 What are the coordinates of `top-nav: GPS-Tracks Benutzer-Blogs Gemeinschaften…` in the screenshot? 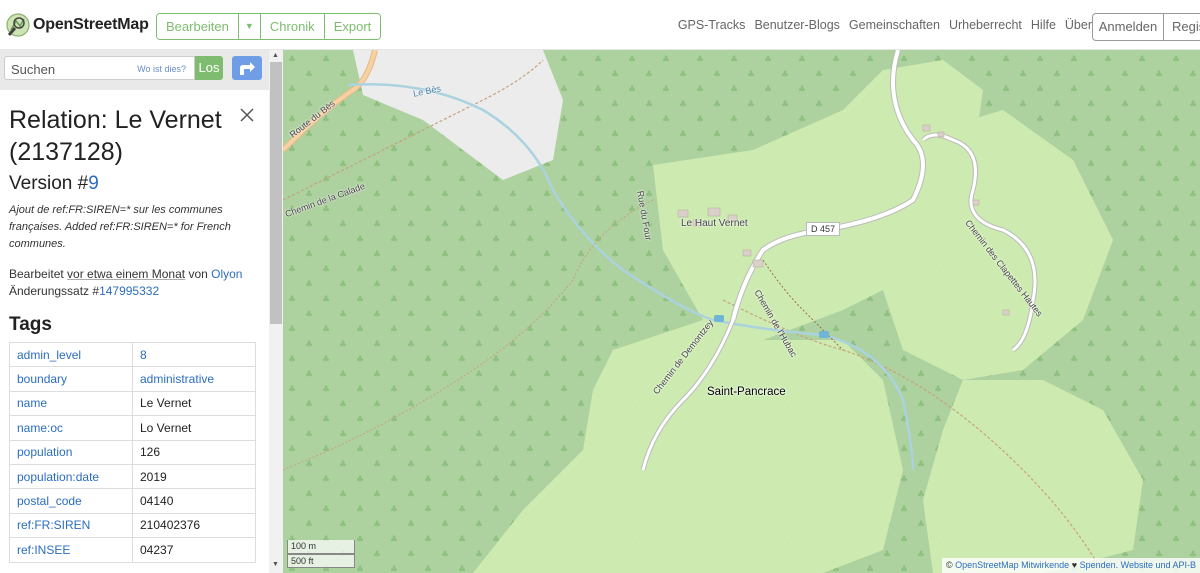 It's located at (885, 25).